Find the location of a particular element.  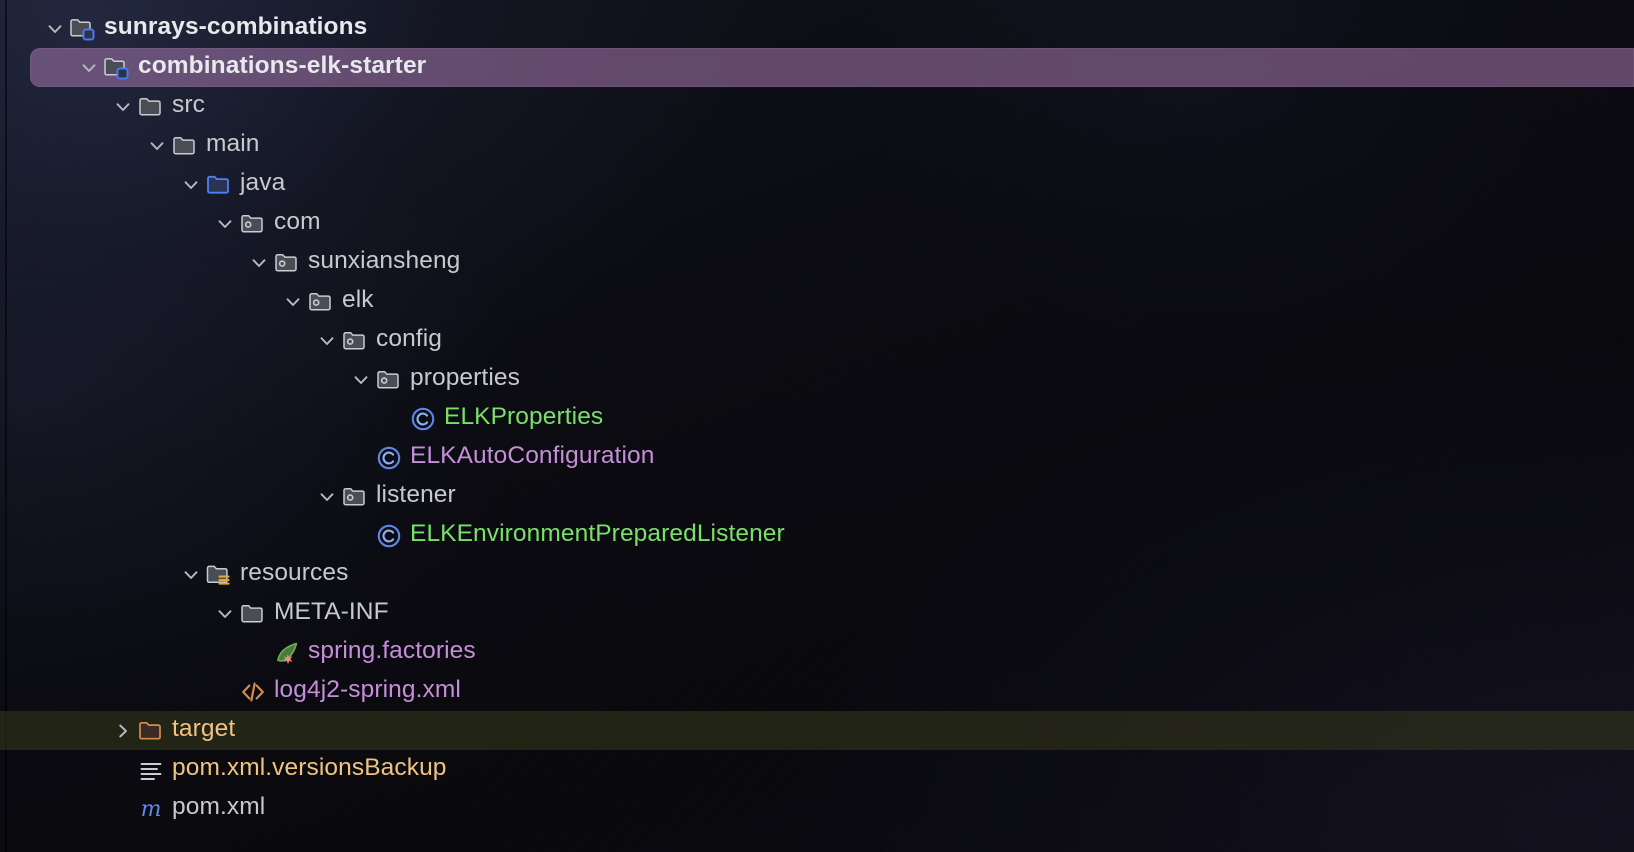

resources-root-folder-icon is located at coordinates (219, 575).